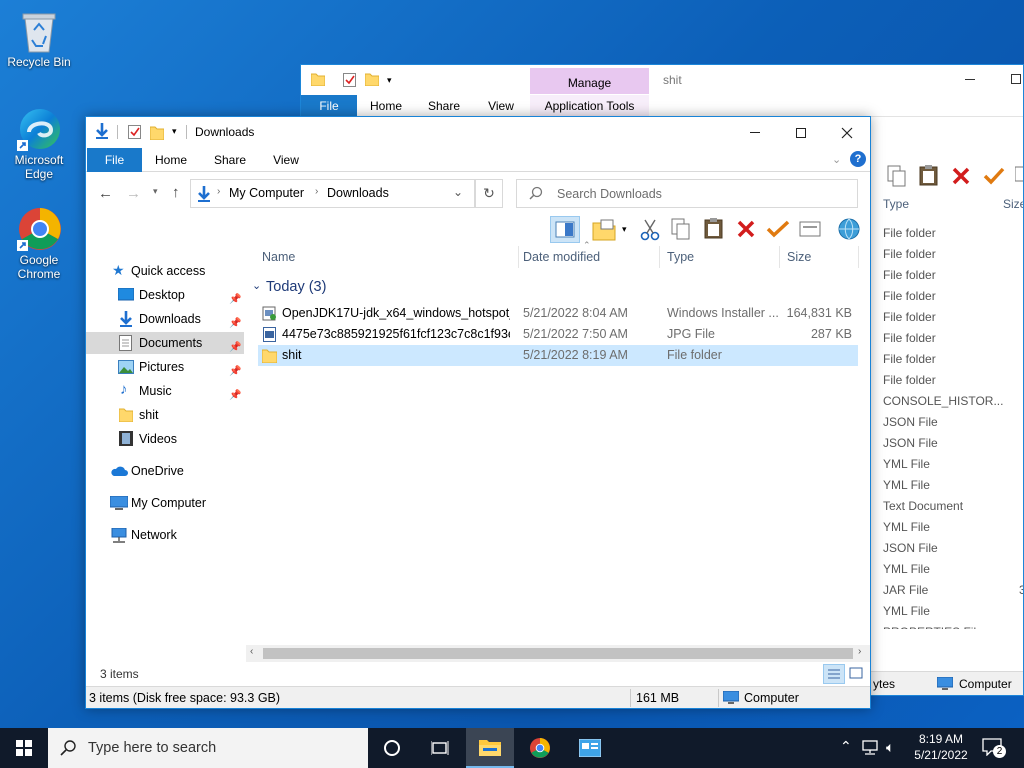  What do you see at coordinates (165, 535) in the screenshot?
I see `nav-network: Network` at bounding box center [165, 535].